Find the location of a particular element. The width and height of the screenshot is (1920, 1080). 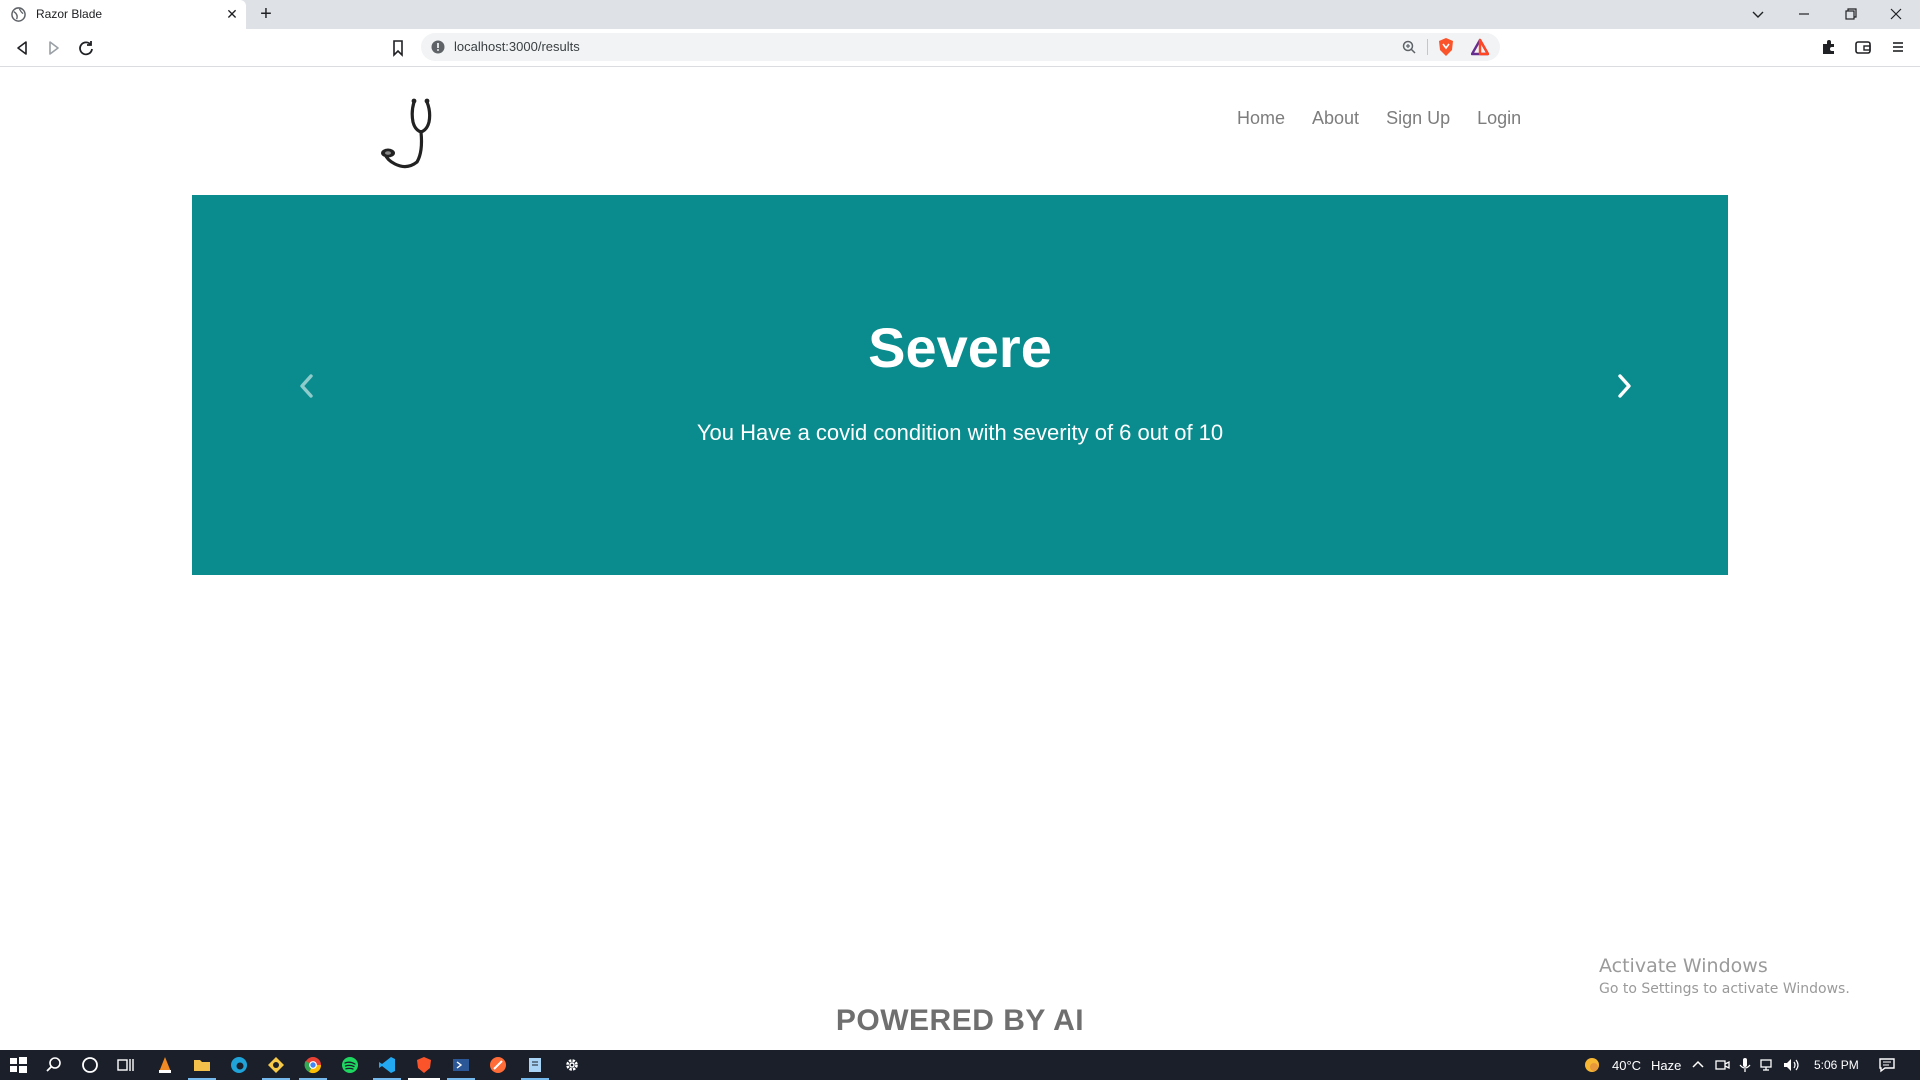

wallet-icon is located at coordinates (1863, 47).